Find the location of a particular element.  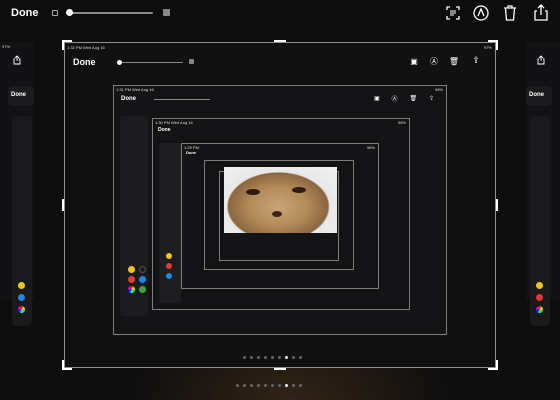

top-toolbar: Done is located at coordinates (280, 14).